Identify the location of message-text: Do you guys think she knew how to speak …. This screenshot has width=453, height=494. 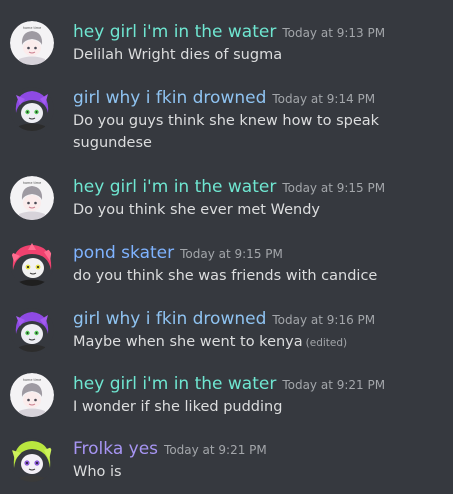
(226, 132).